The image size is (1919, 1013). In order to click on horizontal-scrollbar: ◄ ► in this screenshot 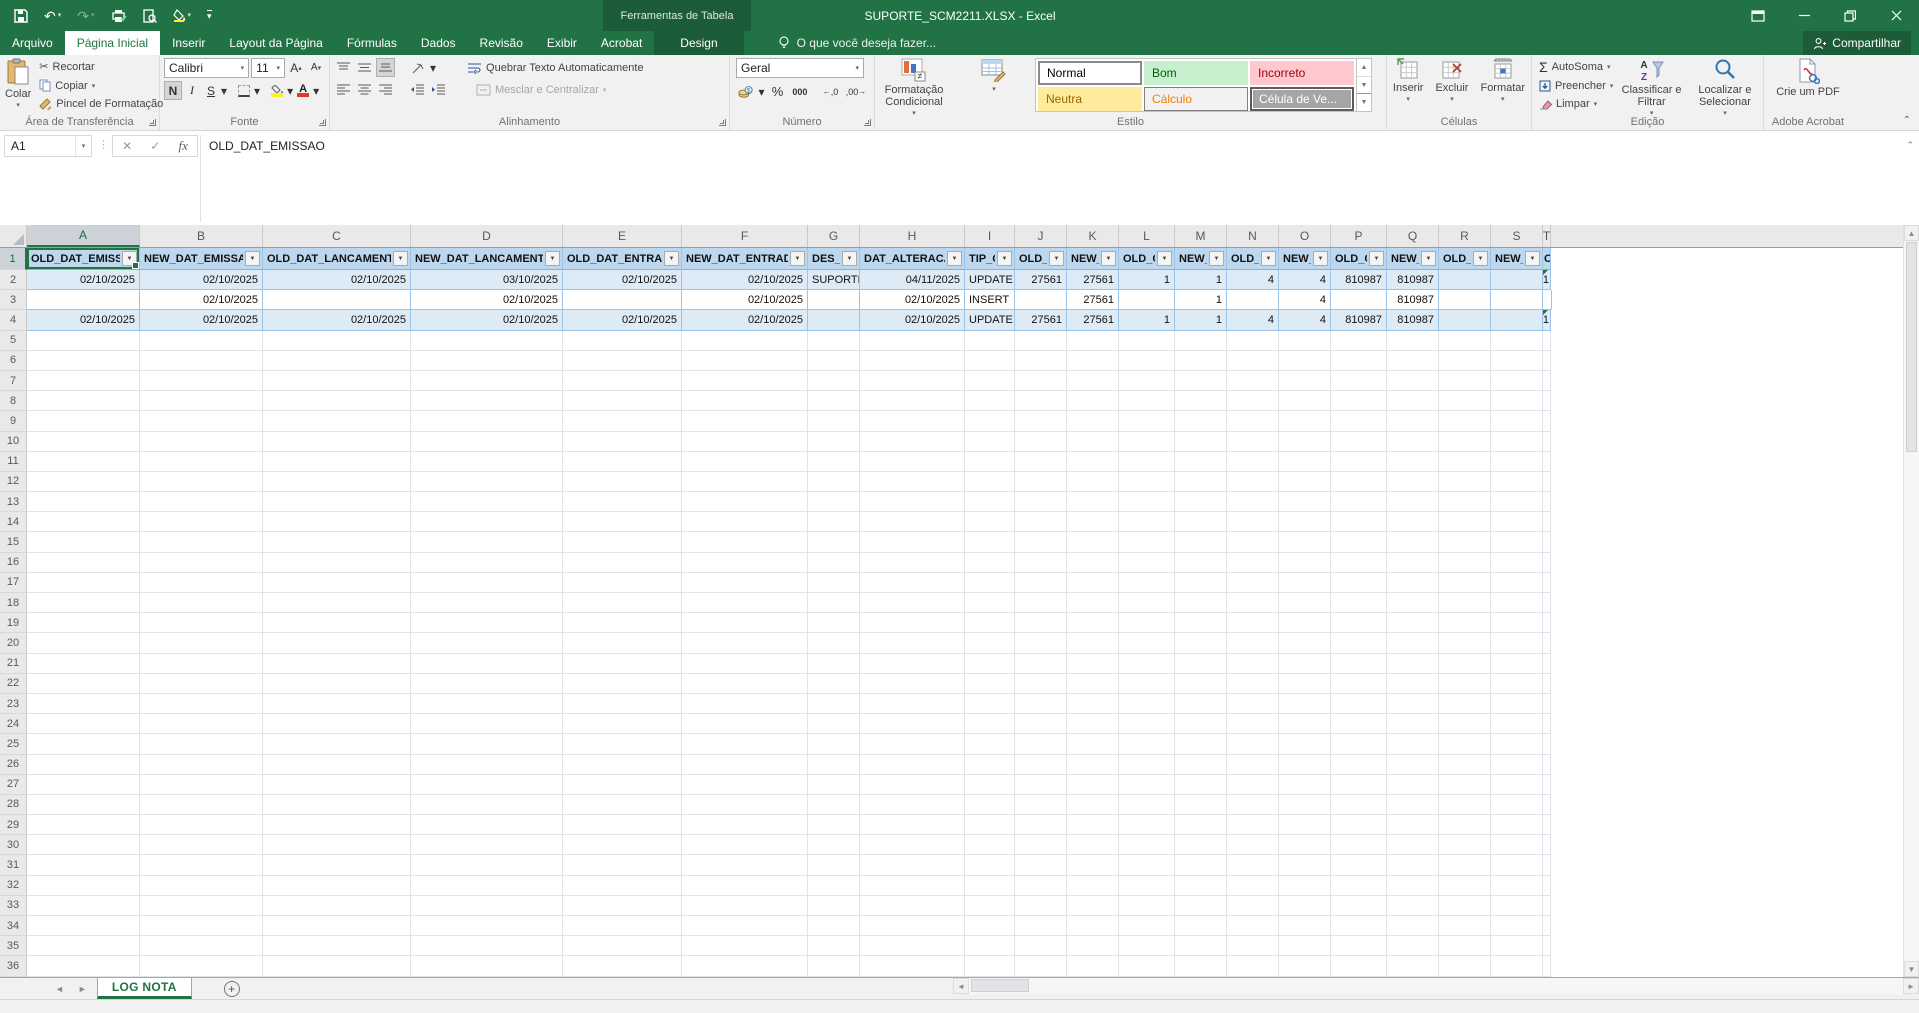, I will do `click(1436, 985)`.